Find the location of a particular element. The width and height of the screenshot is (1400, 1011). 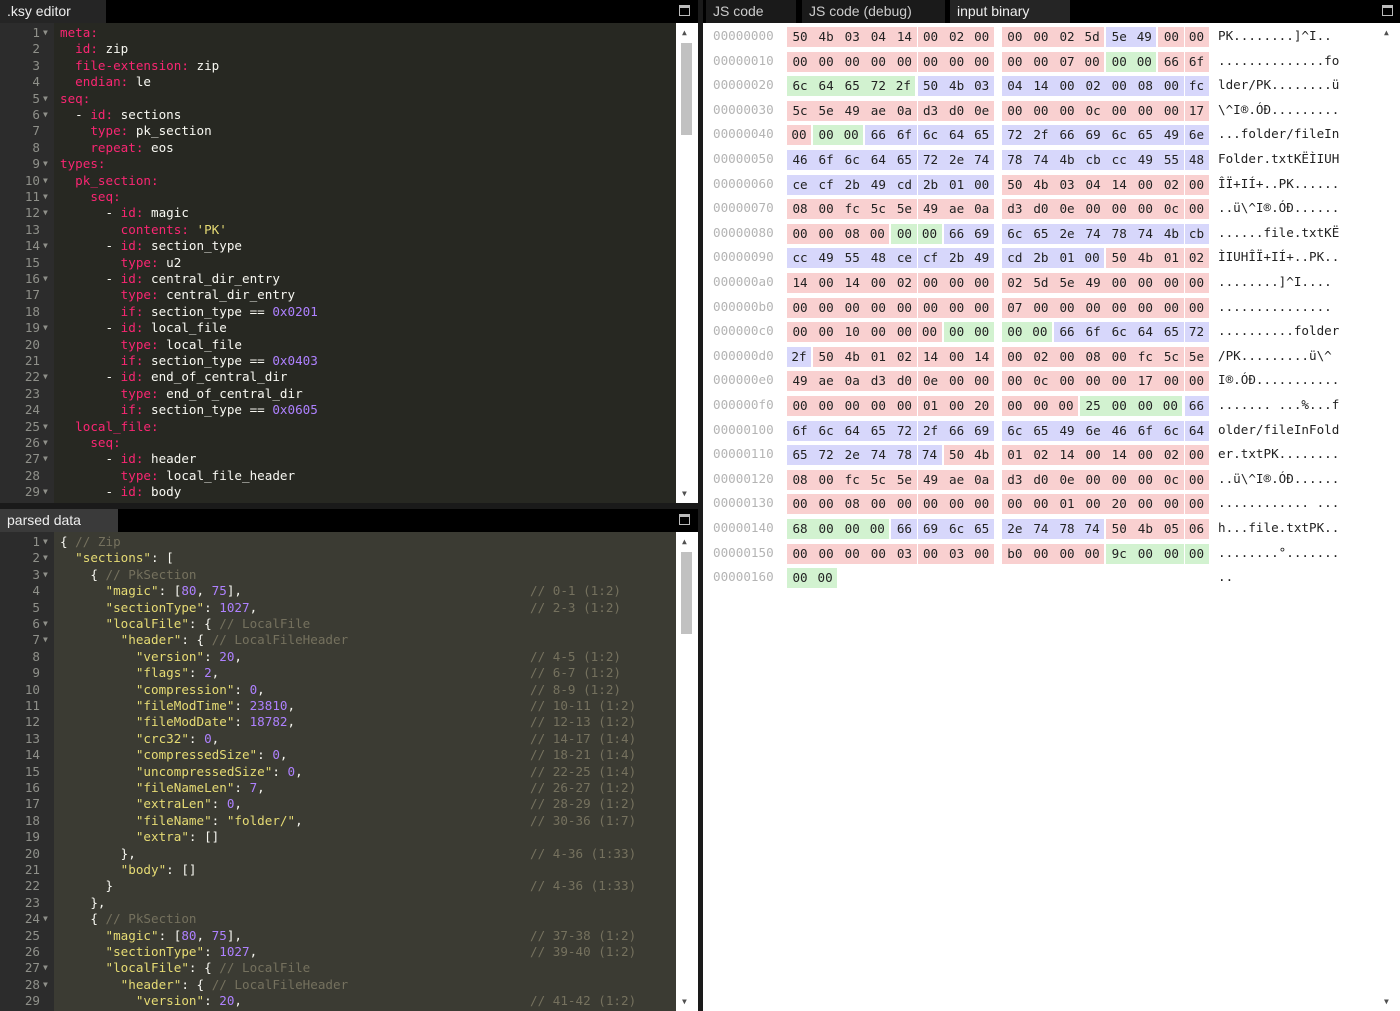

hex-byte: 49 is located at coordinates (1067, 430).